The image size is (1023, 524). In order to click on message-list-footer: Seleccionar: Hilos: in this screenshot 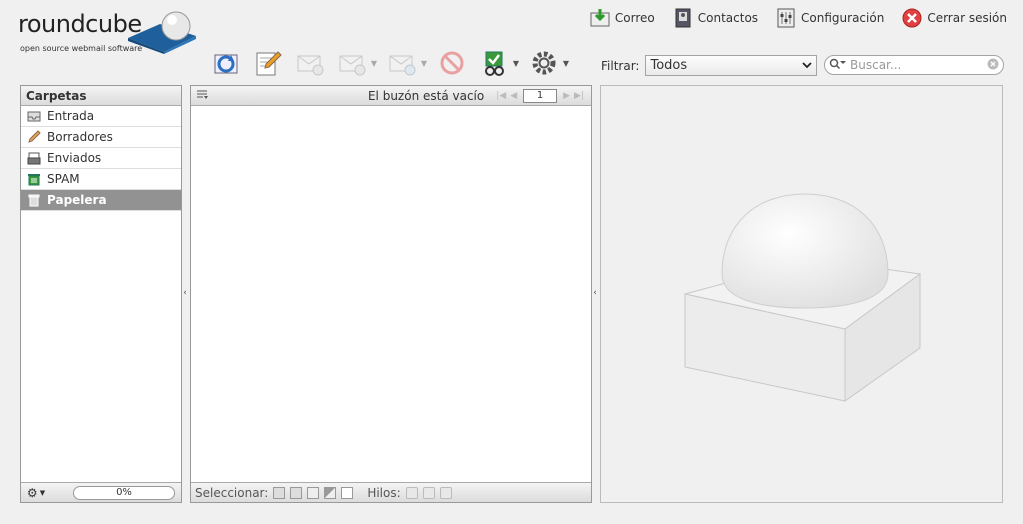, I will do `click(391, 492)`.